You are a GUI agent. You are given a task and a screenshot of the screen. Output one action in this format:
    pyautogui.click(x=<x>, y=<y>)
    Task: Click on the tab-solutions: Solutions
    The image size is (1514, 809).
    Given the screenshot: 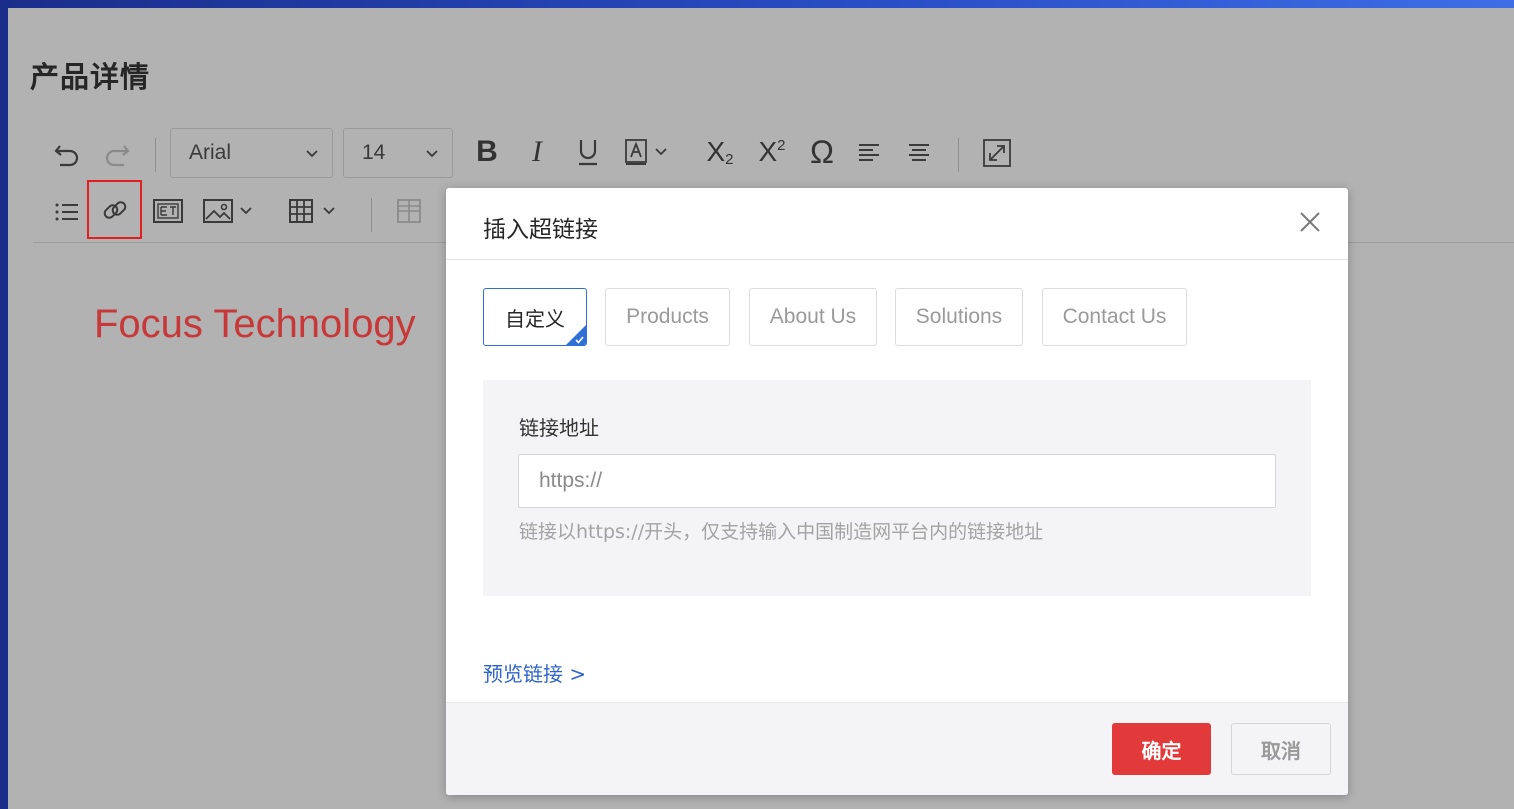 What is the action you would take?
    pyautogui.click(x=959, y=317)
    